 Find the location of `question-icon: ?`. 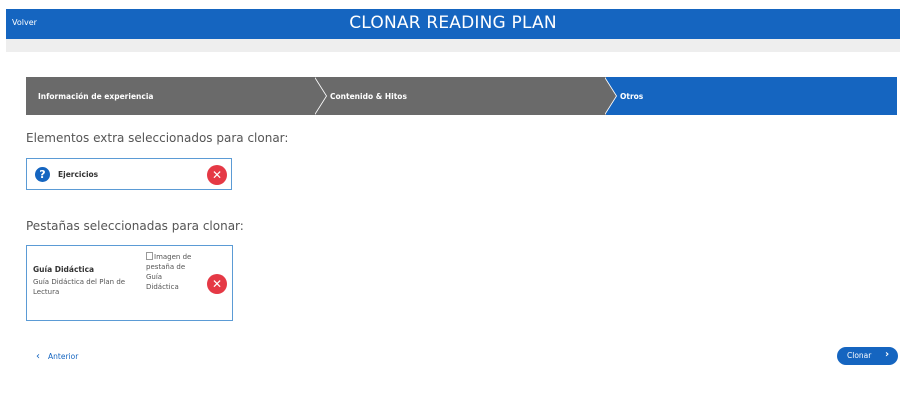

question-icon: ? is located at coordinates (42, 174).